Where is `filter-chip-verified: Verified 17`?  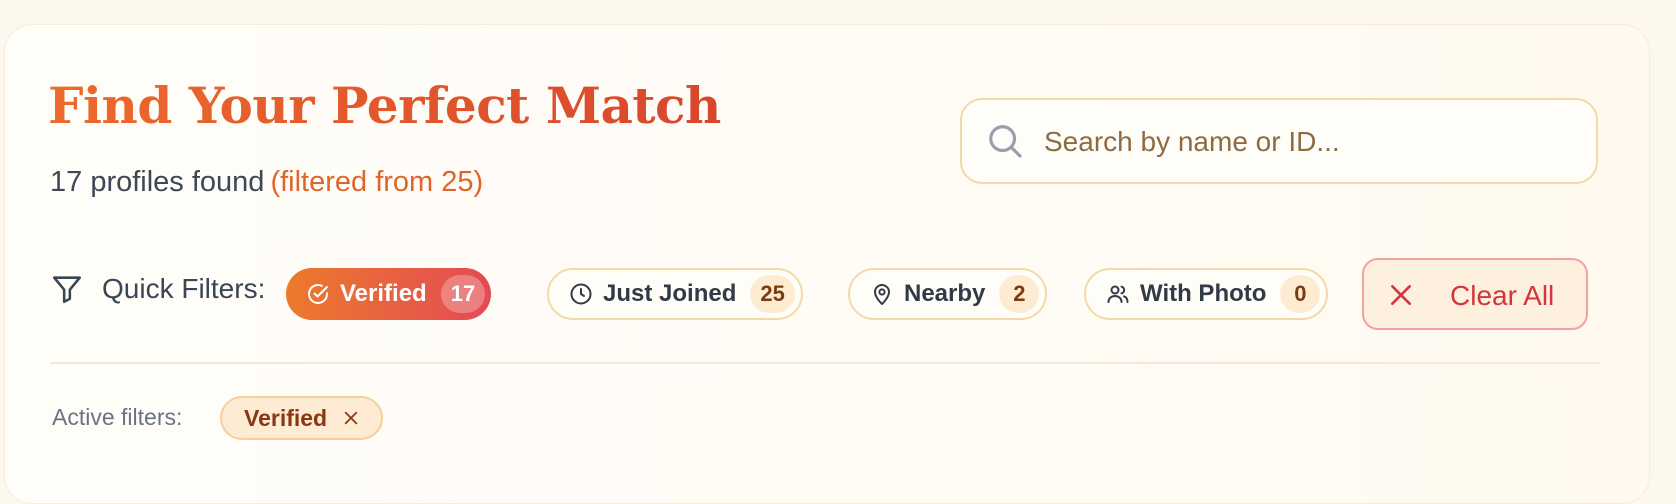
filter-chip-verified: Verified 17 is located at coordinates (389, 294).